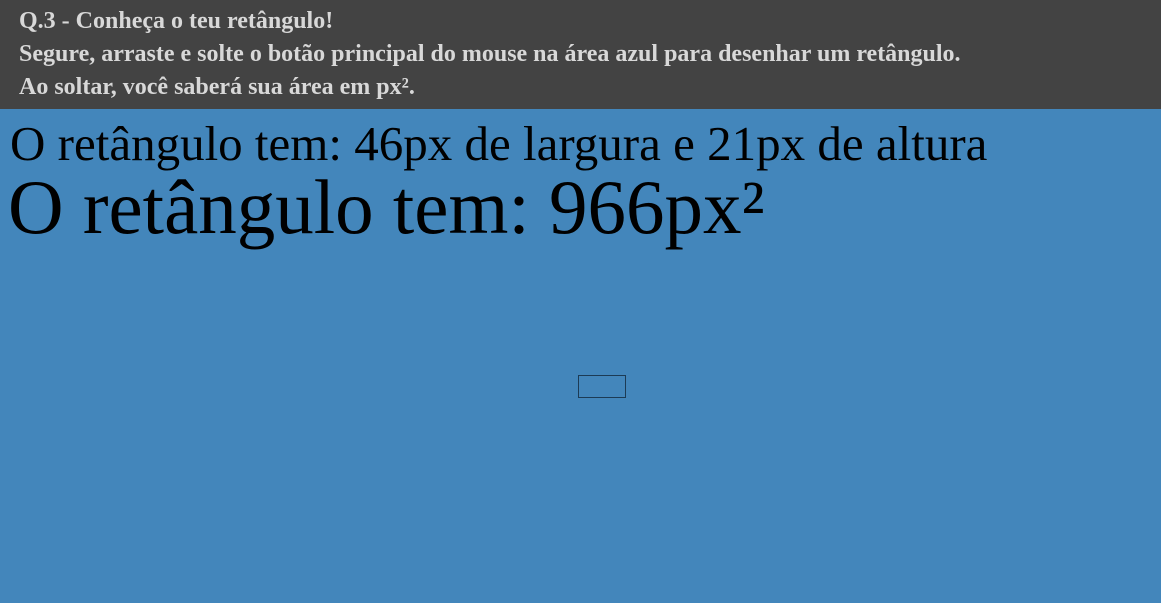 The width and height of the screenshot is (1161, 603). I want to click on rectangle-area-text: O retângulo tem: 966px², so click(386, 207).